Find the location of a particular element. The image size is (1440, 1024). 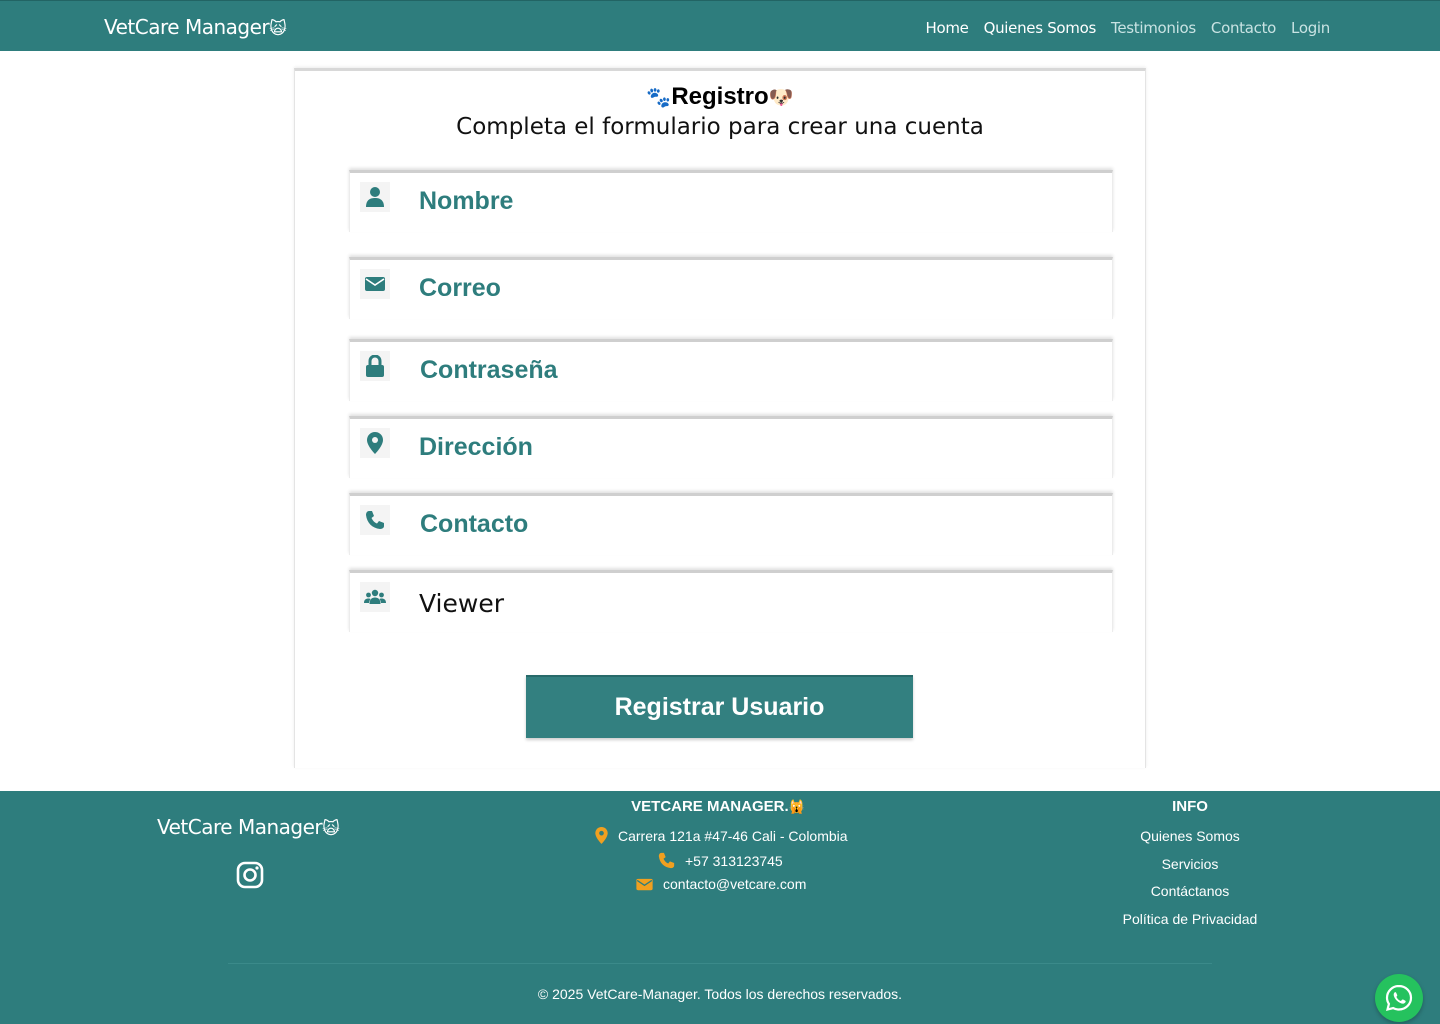

nav-home-link: Home is located at coordinates (946, 28).